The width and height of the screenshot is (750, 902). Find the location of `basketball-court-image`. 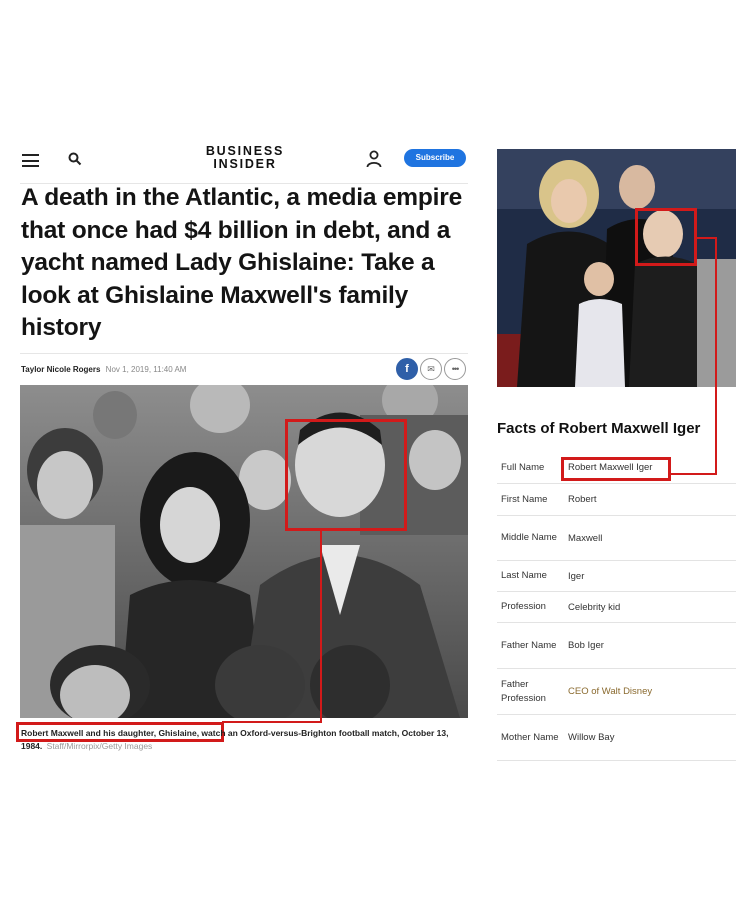

basketball-court-image is located at coordinates (616, 268).